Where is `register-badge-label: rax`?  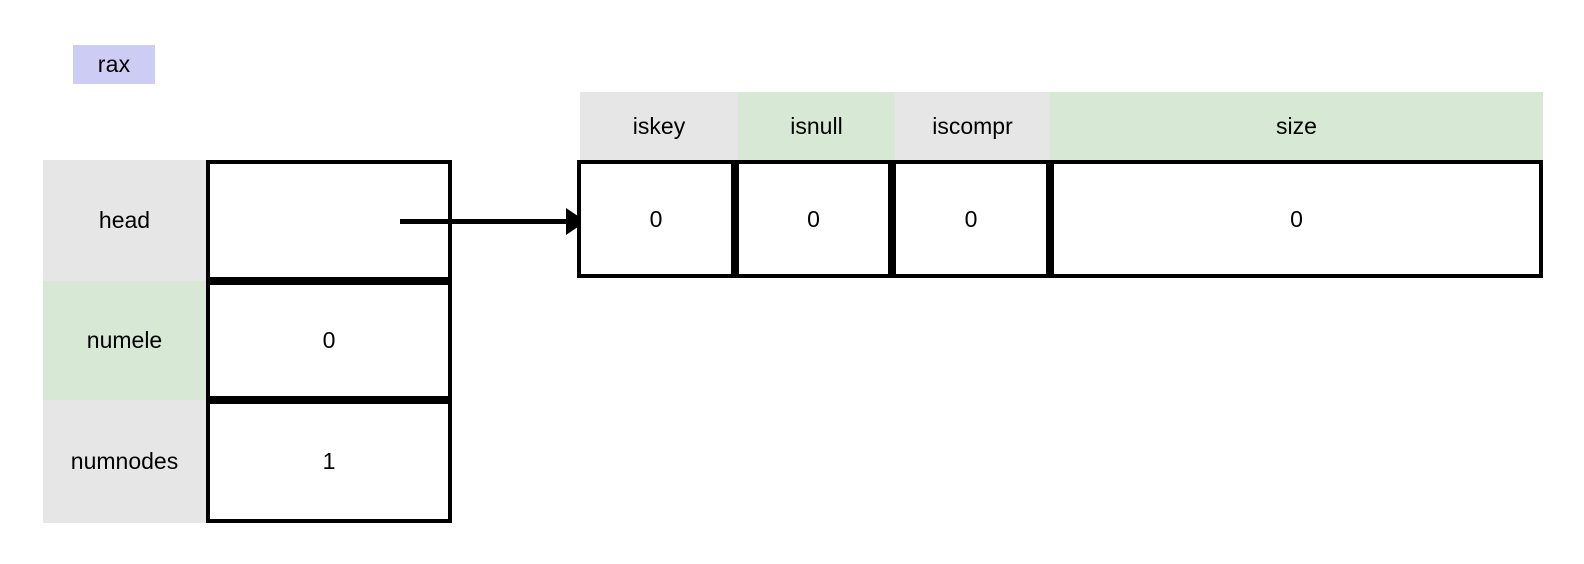
register-badge-label: rax is located at coordinates (114, 64).